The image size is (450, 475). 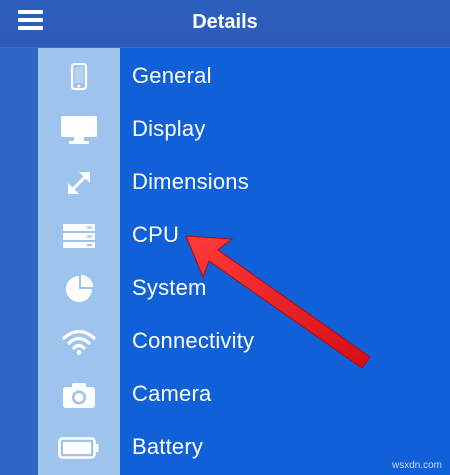 What do you see at coordinates (19, 261) in the screenshot?
I see `left-edge-strip` at bounding box center [19, 261].